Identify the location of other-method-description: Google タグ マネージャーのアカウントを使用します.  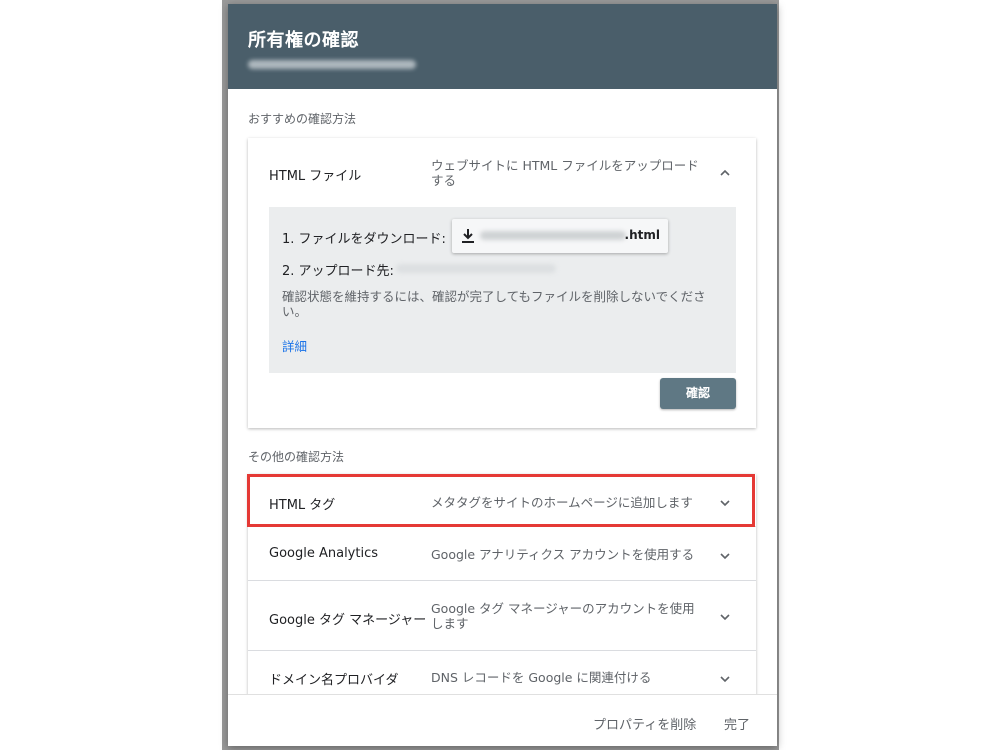
(563, 616).